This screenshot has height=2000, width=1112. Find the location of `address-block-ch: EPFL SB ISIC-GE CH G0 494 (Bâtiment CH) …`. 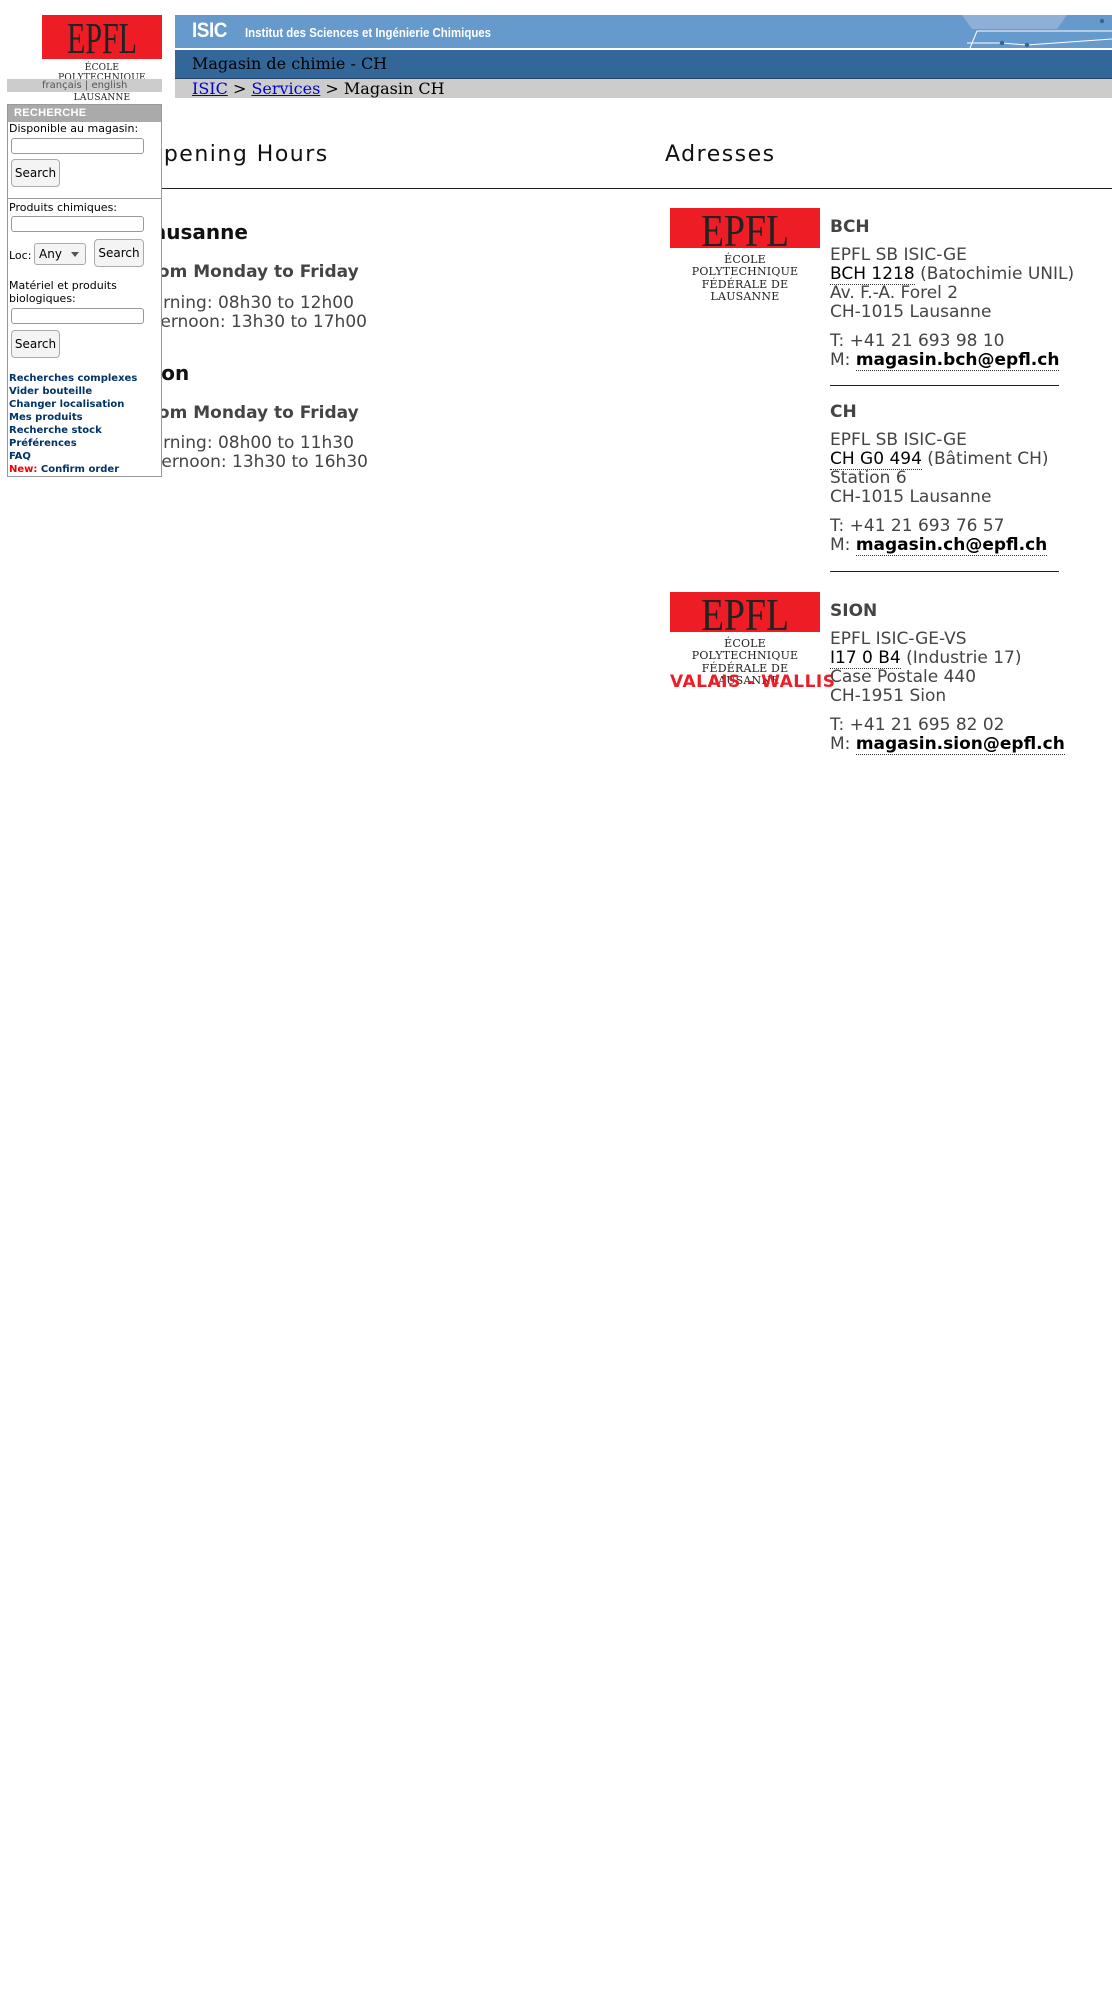

address-block-ch: EPFL SB ISIC-GE CH G0 494 (Bâtiment CH) … is located at coordinates (939, 493).